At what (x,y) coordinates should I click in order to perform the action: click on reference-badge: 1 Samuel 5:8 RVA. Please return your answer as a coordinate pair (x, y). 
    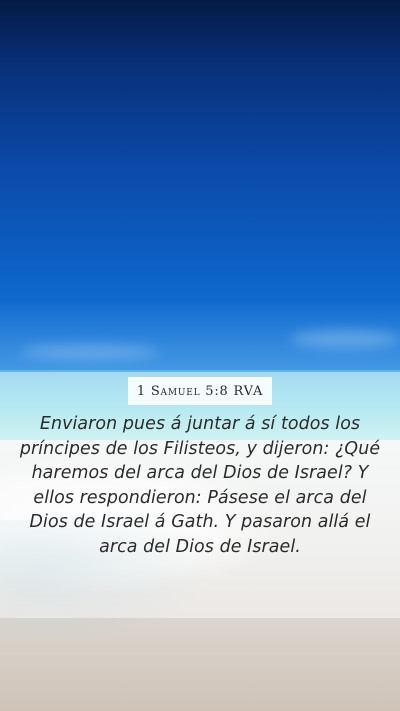
    Looking at the image, I should click on (200, 391).